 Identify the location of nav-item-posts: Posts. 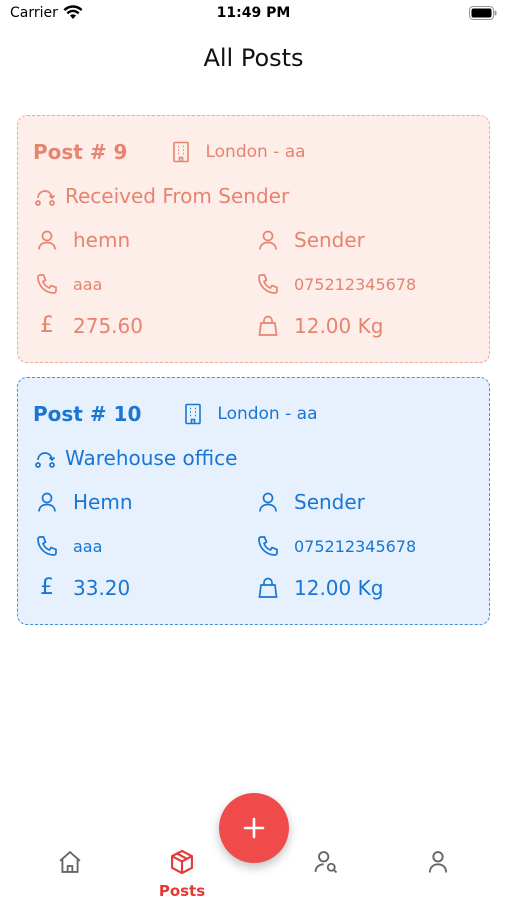
(182, 874).